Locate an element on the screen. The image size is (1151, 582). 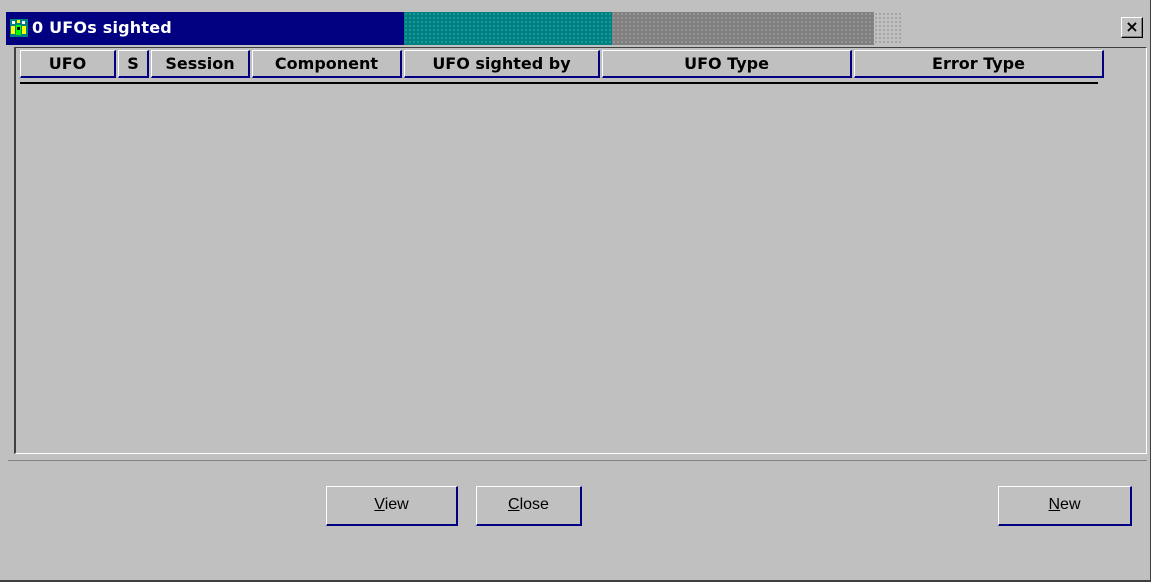
close-label-rest: lose is located at coordinates (534, 504).